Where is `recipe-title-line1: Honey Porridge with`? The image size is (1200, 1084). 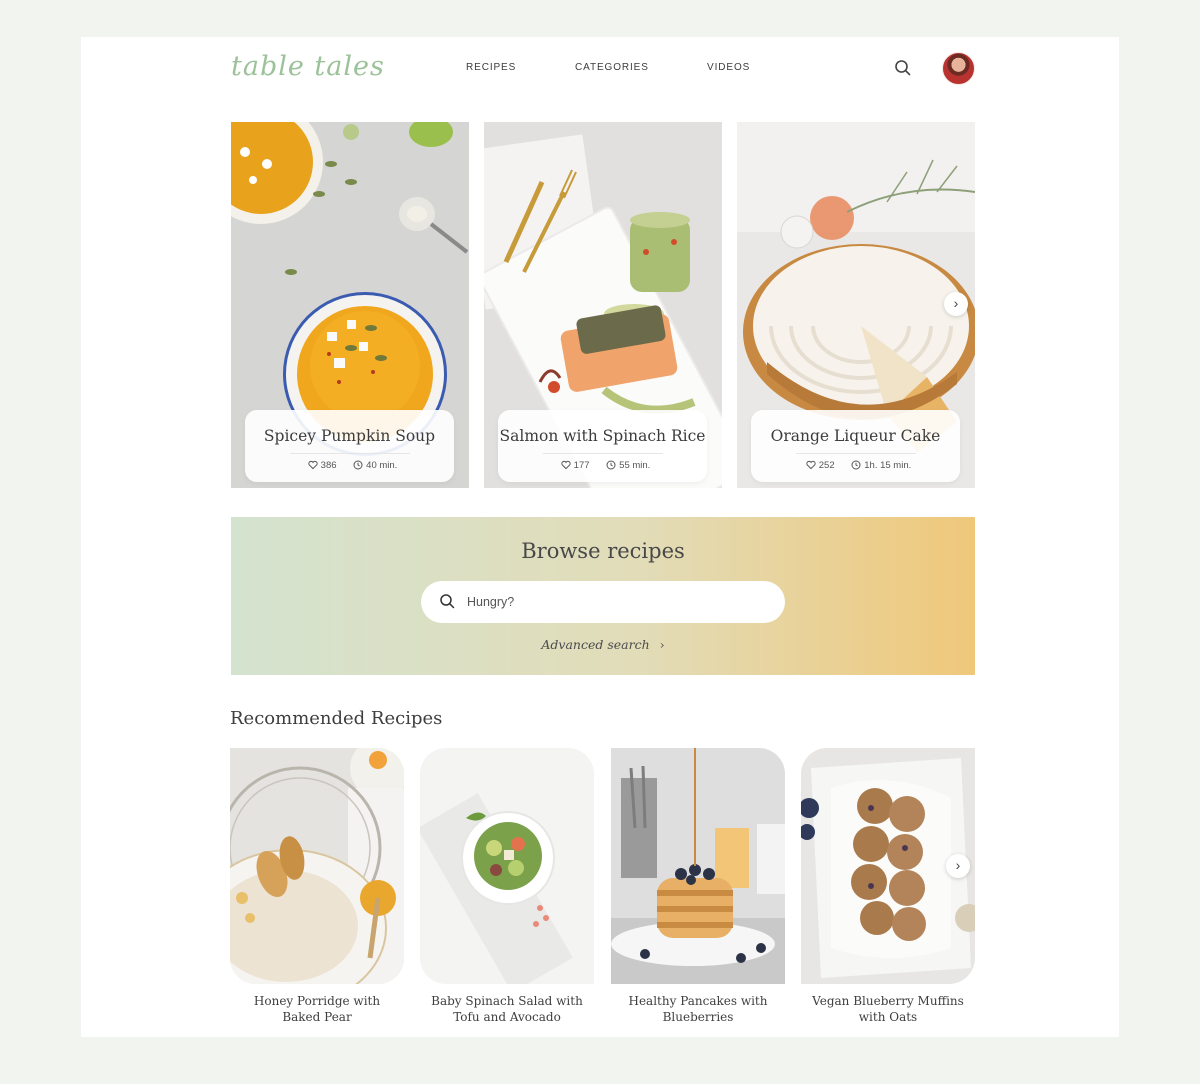 recipe-title-line1: Honey Porridge with is located at coordinates (317, 1001).